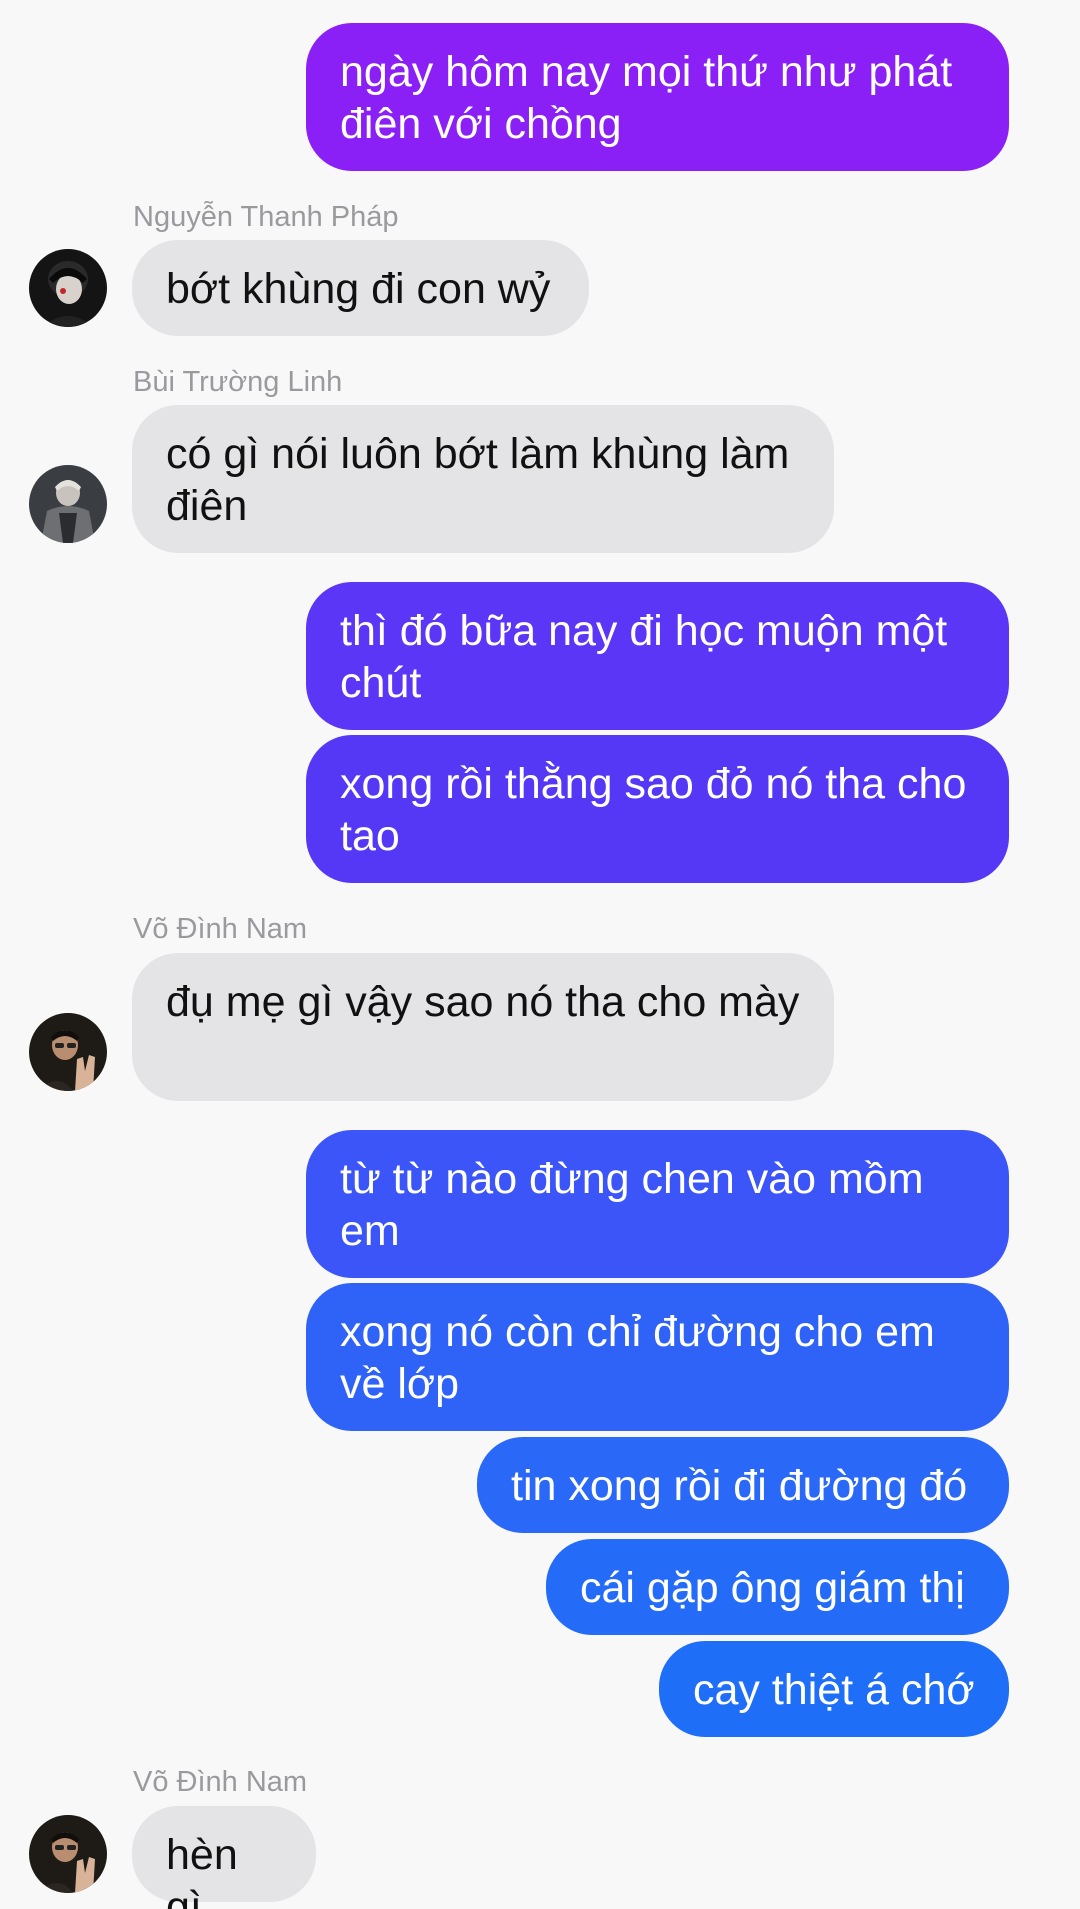 The image size is (1080, 1909). I want to click on avatar-thanh-phap, so click(68, 288).